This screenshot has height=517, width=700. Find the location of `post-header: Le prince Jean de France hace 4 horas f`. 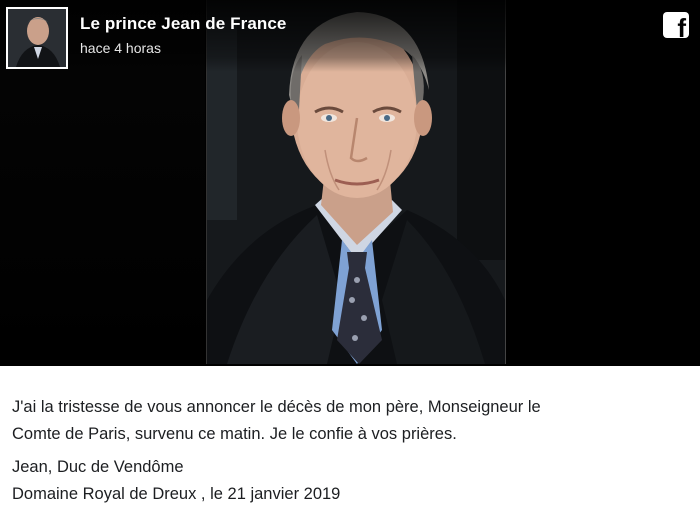

post-header: Le prince Jean de France hace 4 horas f is located at coordinates (350, 36).